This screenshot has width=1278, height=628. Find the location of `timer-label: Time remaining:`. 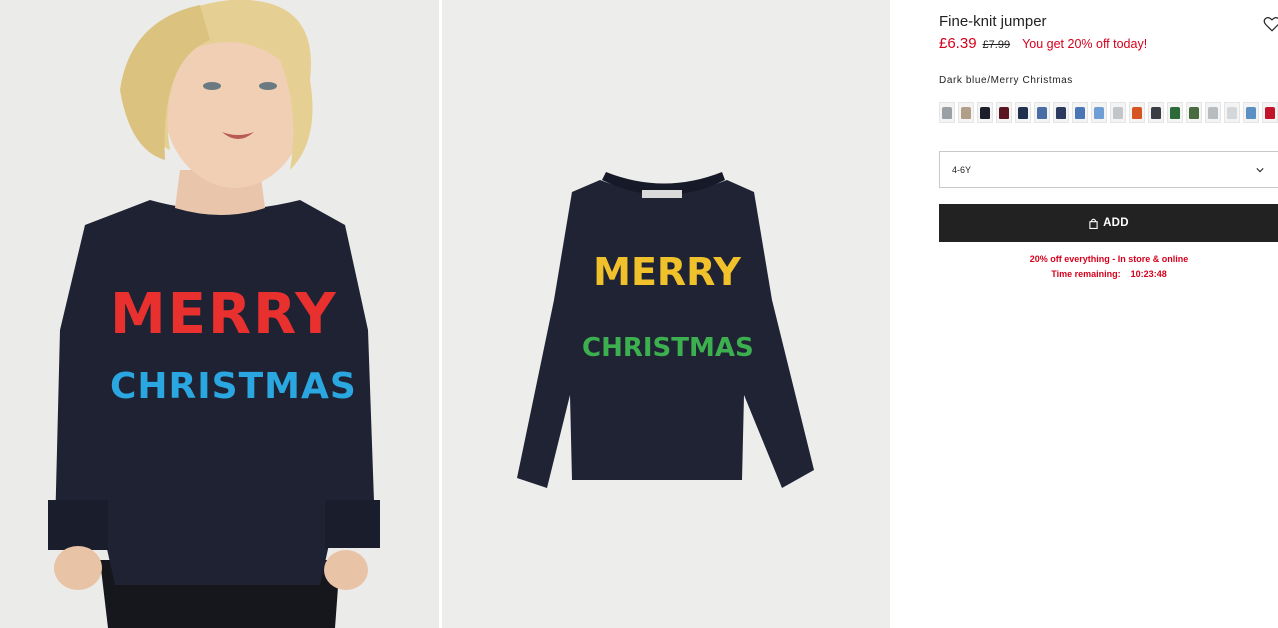

timer-label: Time remaining: is located at coordinates (1086, 274).